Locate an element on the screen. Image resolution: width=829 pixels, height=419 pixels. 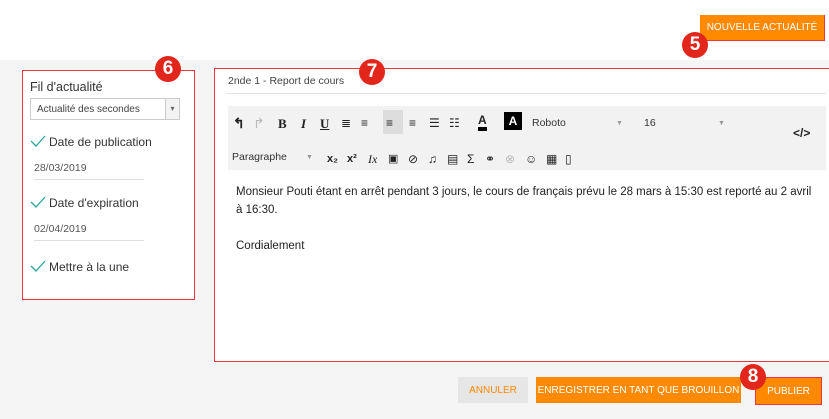
video-icon: ▤ is located at coordinates (452, 159).